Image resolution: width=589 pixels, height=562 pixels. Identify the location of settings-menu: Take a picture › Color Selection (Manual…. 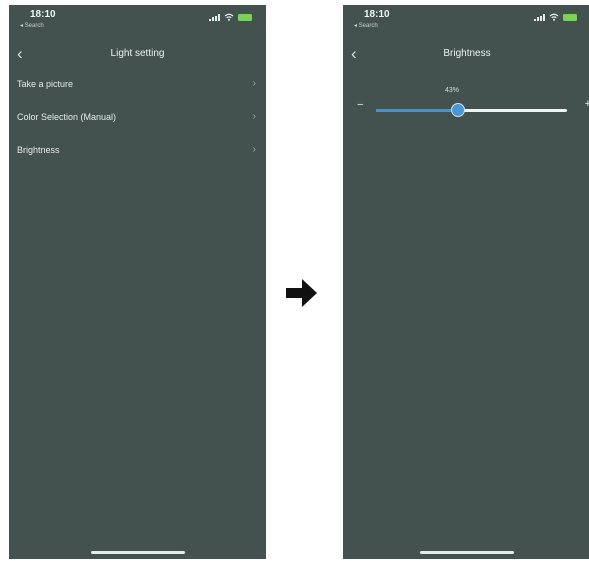
(137, 124).